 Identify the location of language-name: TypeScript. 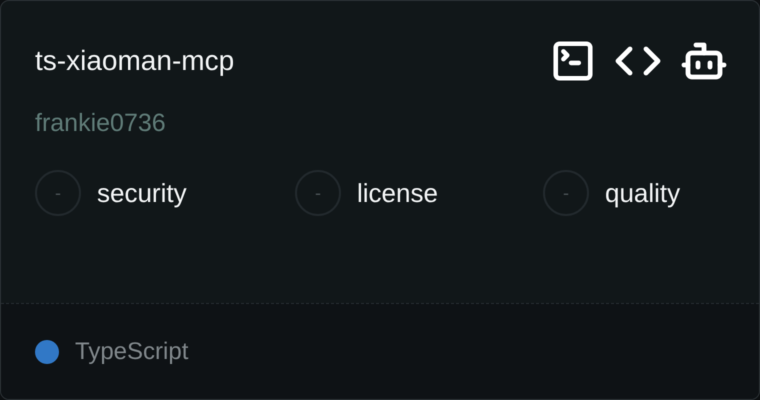
(131, 352).